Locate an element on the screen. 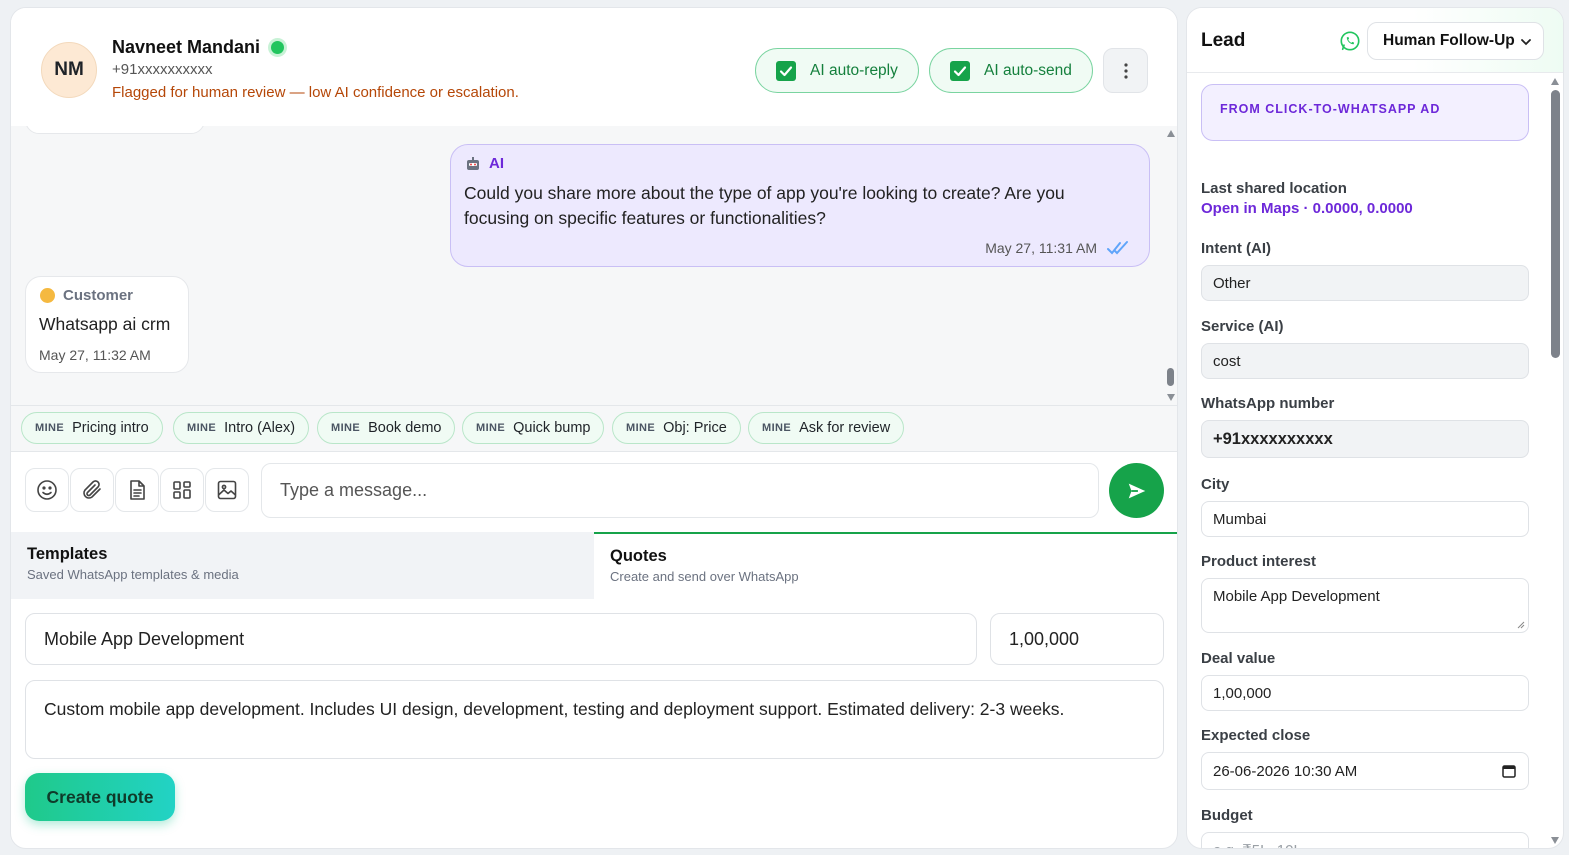 The height and width of the screenshot is (855, 1569). intent-label: Intent (AI) is located at coordinates (1236, 248).